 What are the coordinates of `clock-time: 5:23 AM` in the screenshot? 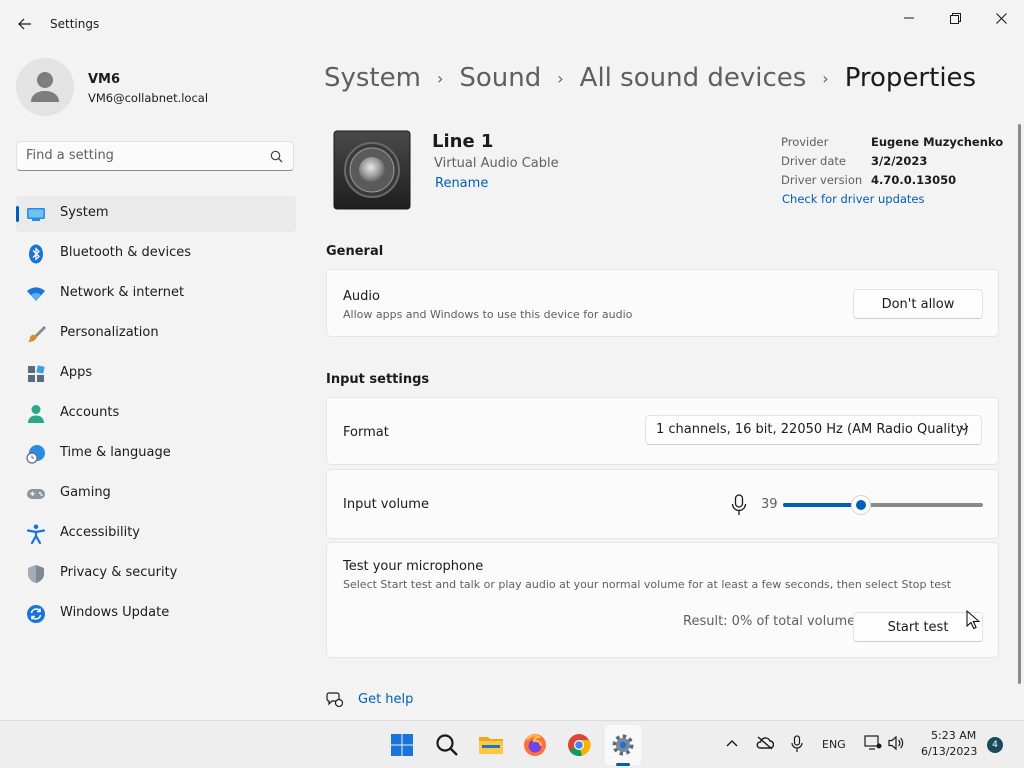 It's located at (953, 735).